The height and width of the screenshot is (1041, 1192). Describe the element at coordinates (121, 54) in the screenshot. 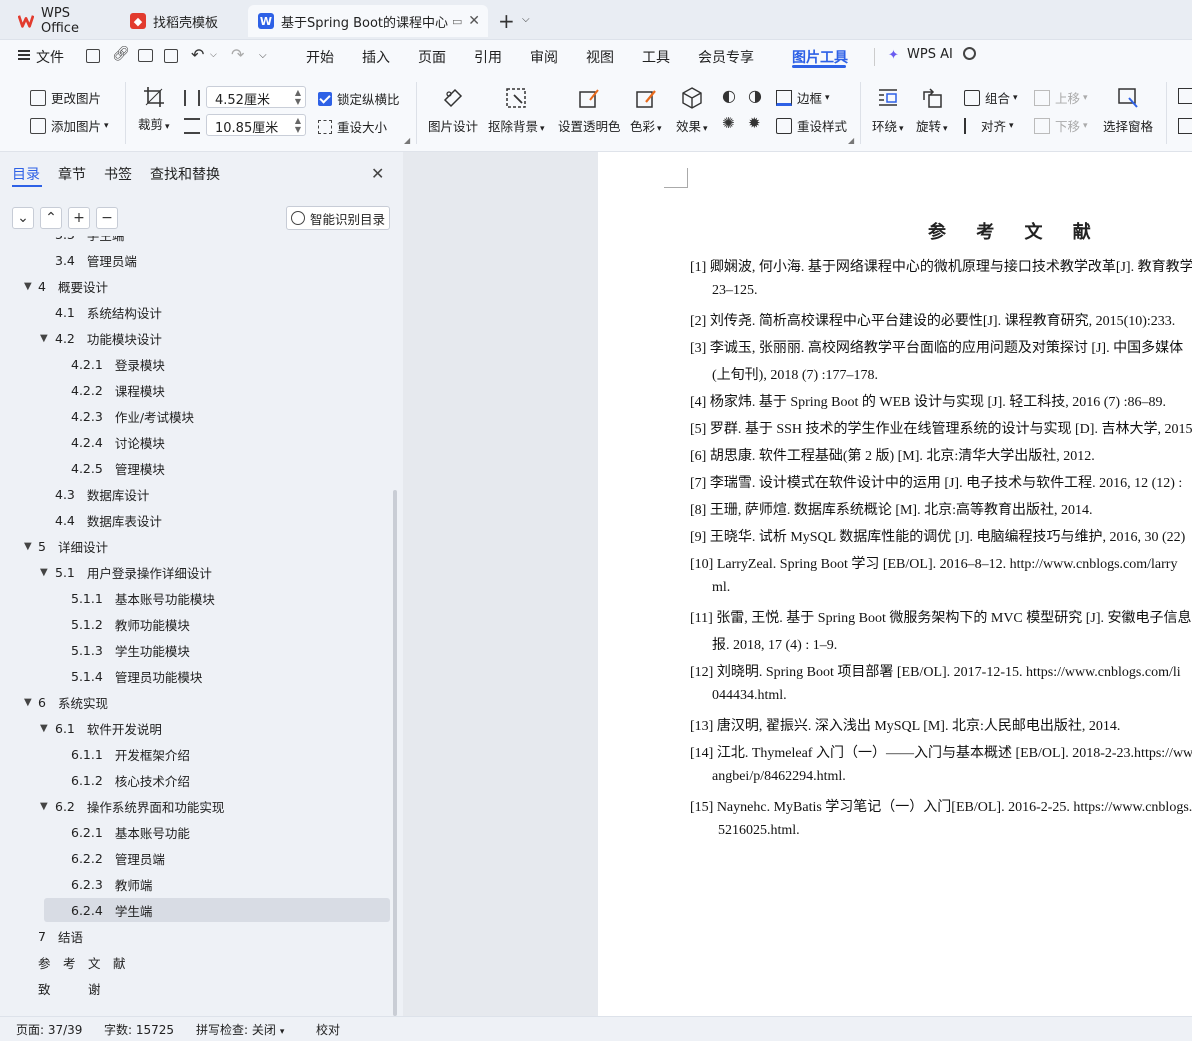

I see `link-icon: 🔗︎` at that location.